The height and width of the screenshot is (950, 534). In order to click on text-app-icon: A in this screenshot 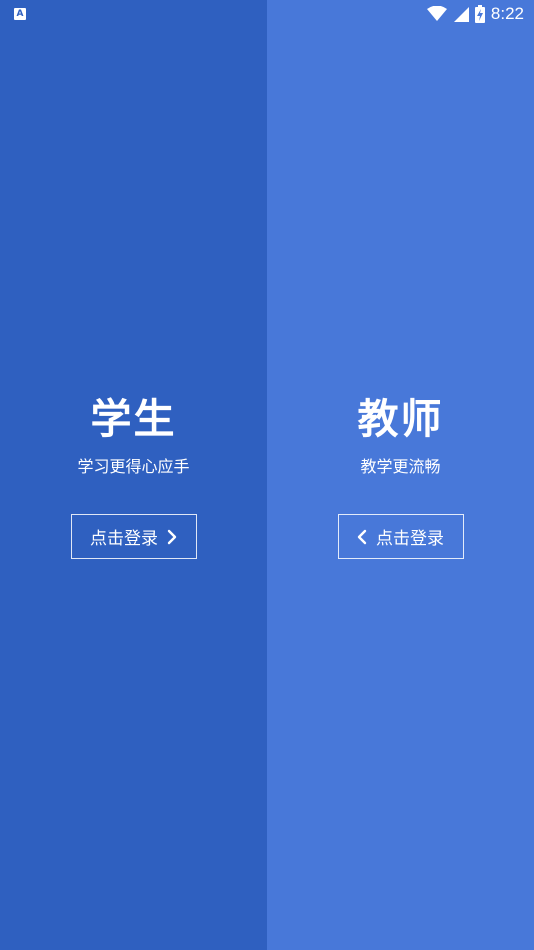, I will do `click(20, 14)`.